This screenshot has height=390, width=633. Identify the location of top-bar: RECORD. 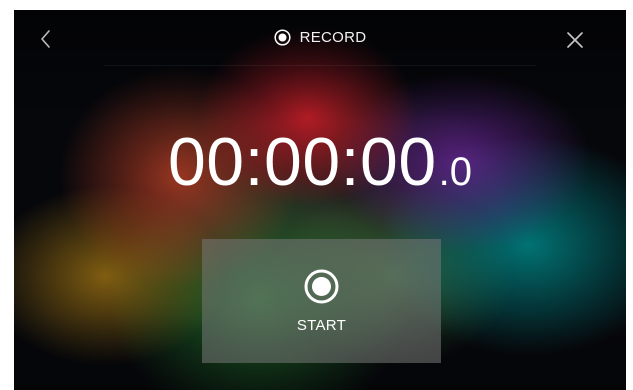
(320, 38).